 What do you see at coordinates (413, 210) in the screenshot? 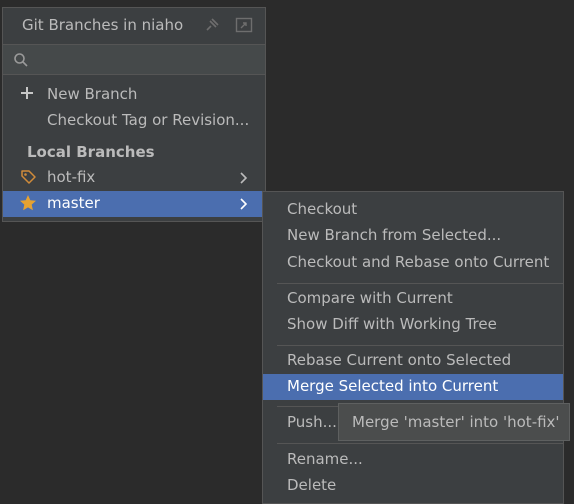
I see `menu-item-checkout: Checkout` at bounding box center [413, 210].